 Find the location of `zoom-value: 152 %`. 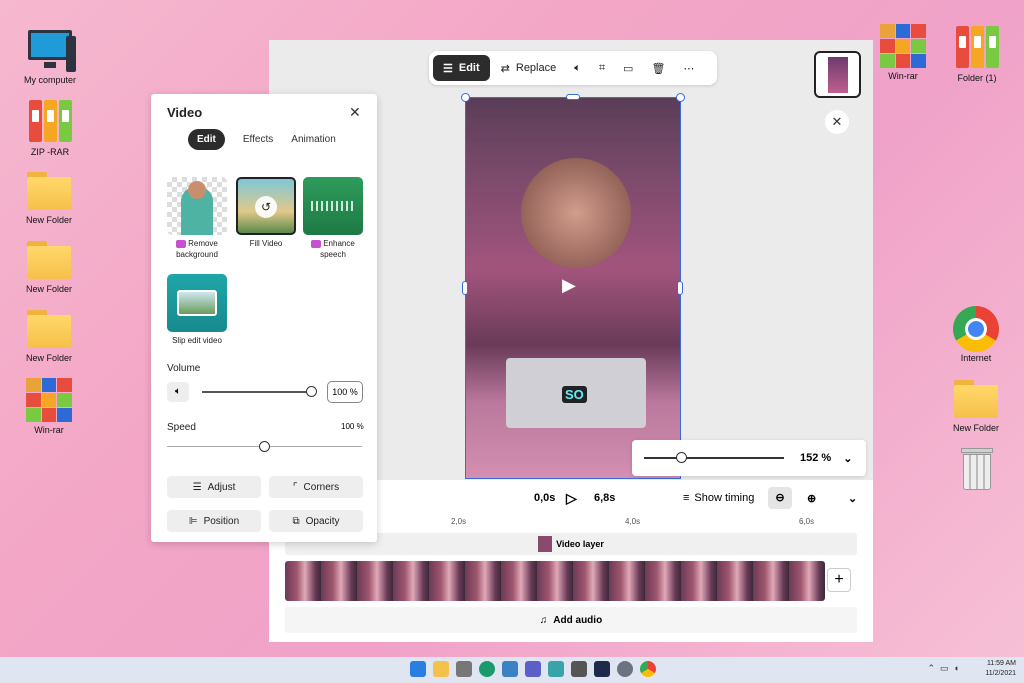

zoom-value: 152 % is located at coordinates (816, 458).